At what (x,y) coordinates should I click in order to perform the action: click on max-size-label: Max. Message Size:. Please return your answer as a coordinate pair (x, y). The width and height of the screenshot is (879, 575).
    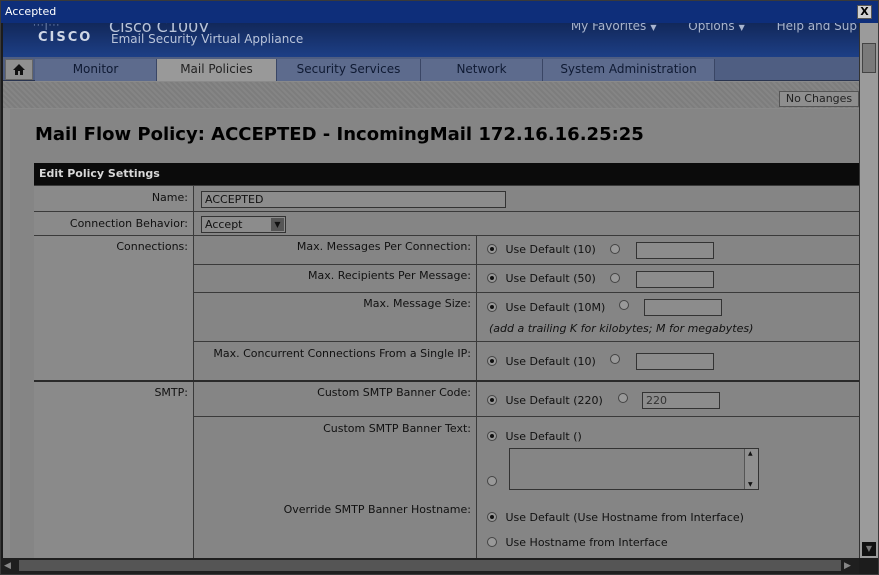
    Looking at the image, I should click on (417, 303).